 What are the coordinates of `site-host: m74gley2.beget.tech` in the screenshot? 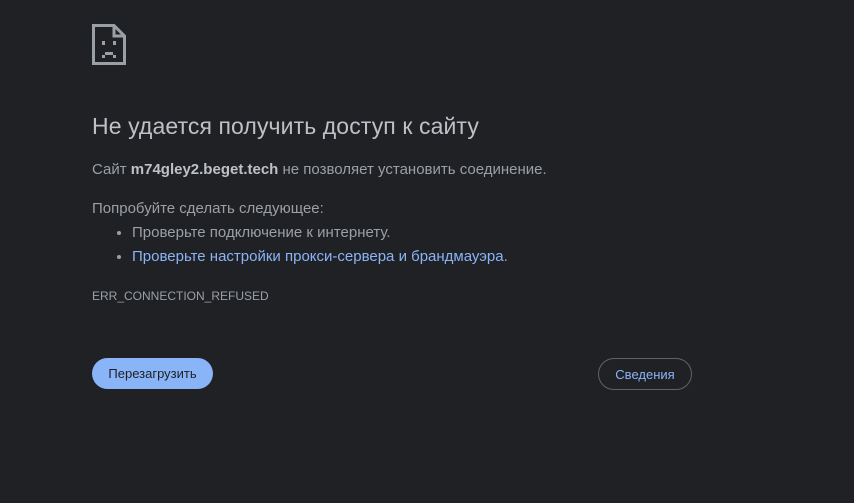 It's located at (204, 169).